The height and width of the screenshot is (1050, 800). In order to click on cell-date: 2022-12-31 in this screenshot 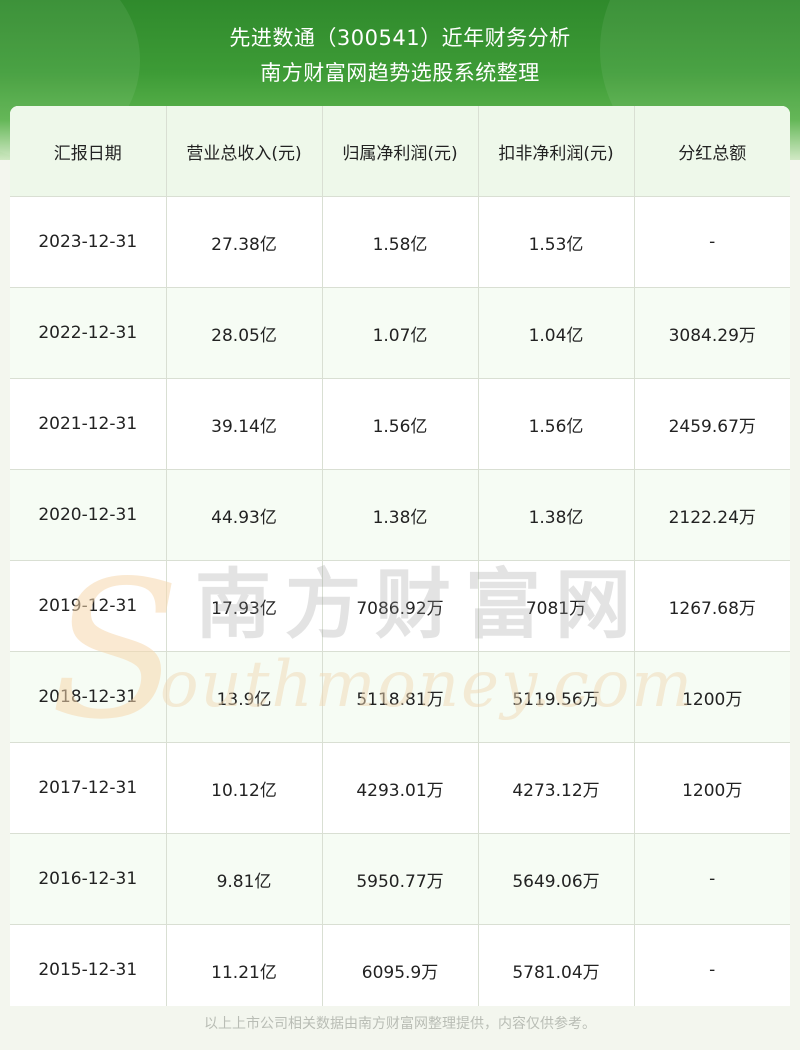, I will do `click(88, 333)`.